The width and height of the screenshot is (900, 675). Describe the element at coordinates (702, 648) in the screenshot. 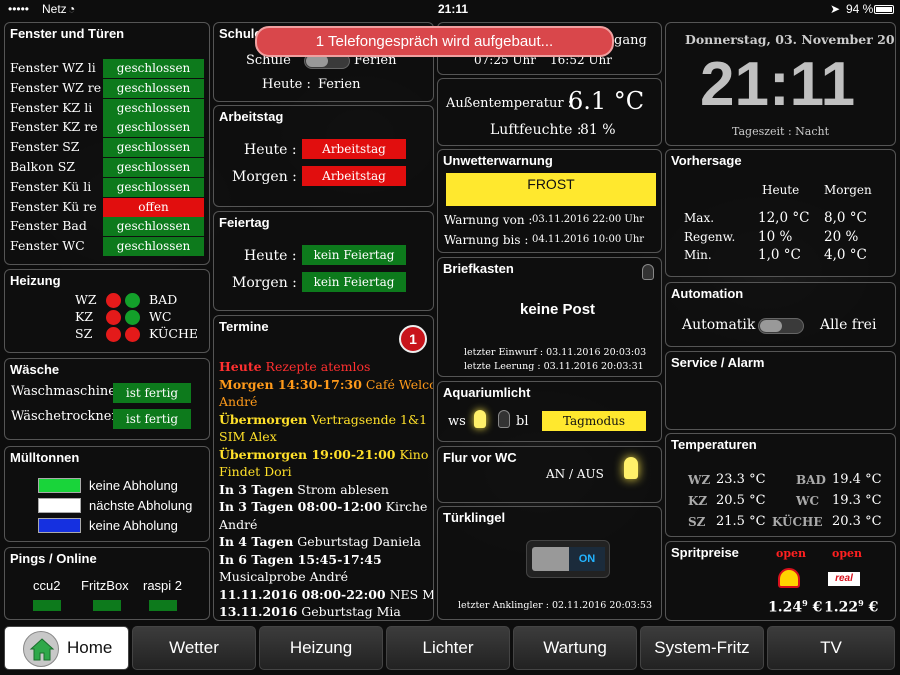

I see `nav-tab-system-fritz: System-Fritz` at that location.